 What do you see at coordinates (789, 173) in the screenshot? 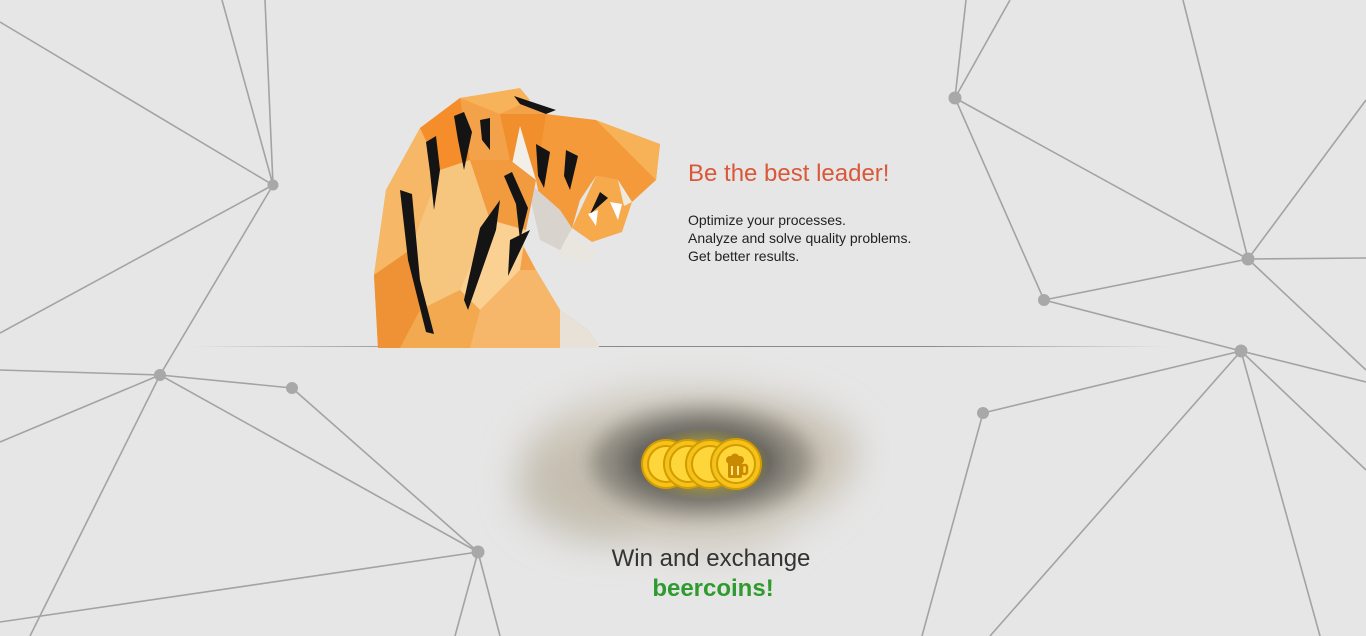
I see `hero-title: Be the best leader!` at bounding box center [789, 173].